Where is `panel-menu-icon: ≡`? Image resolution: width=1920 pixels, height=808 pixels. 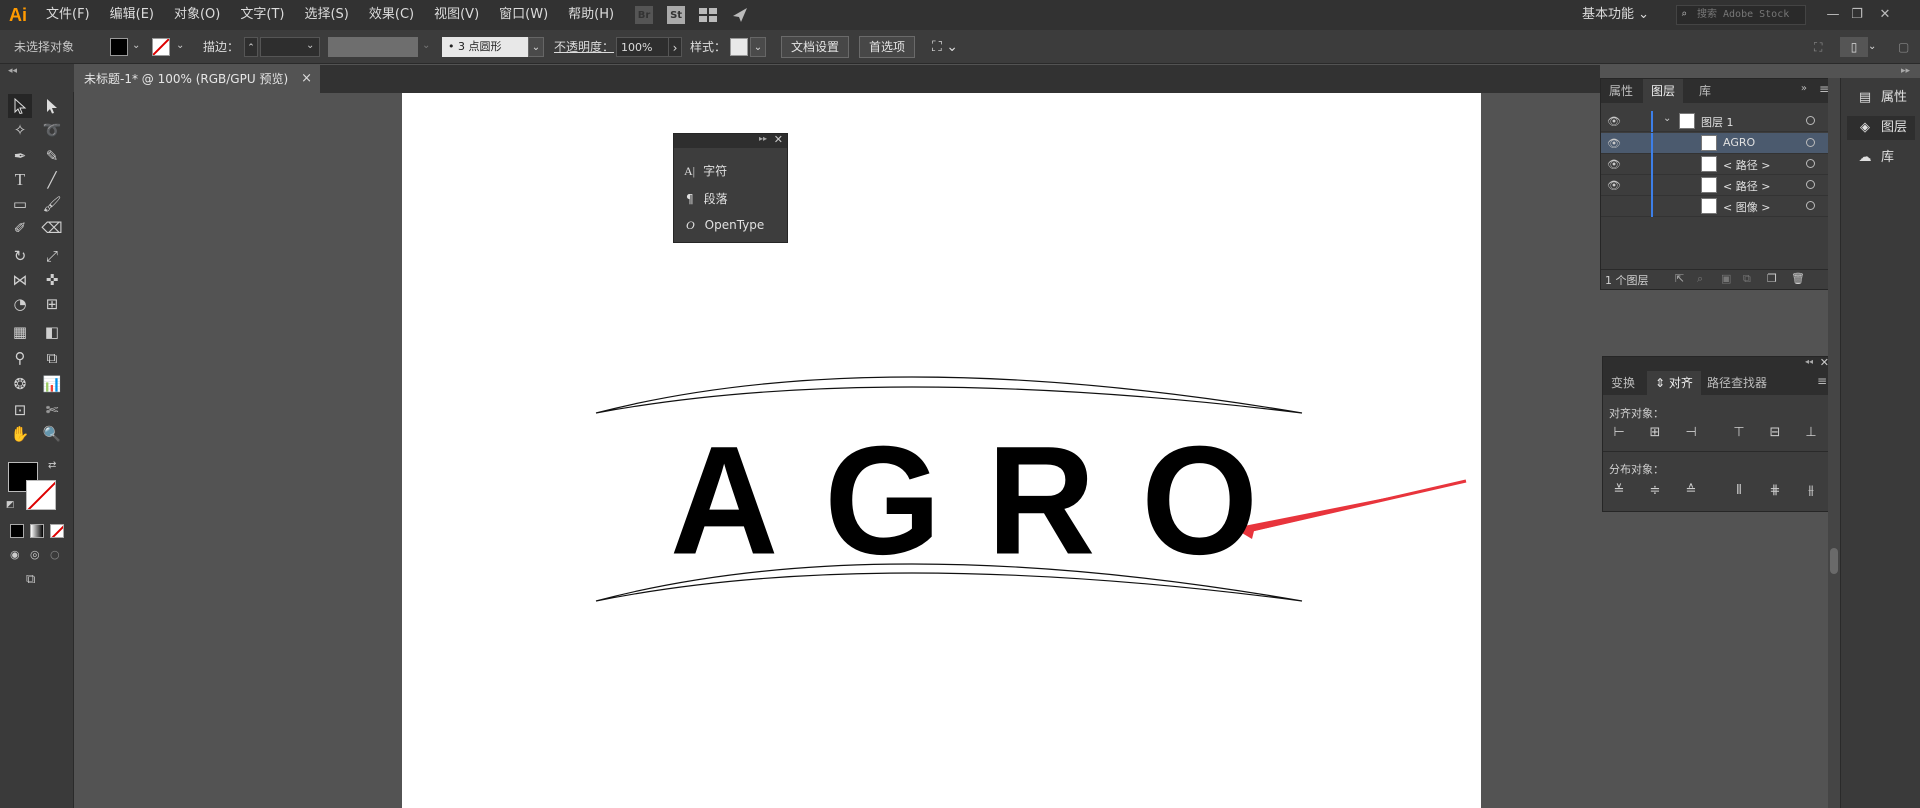 panel-menu-icon: ≡ is located at coordinates (1822, 381).